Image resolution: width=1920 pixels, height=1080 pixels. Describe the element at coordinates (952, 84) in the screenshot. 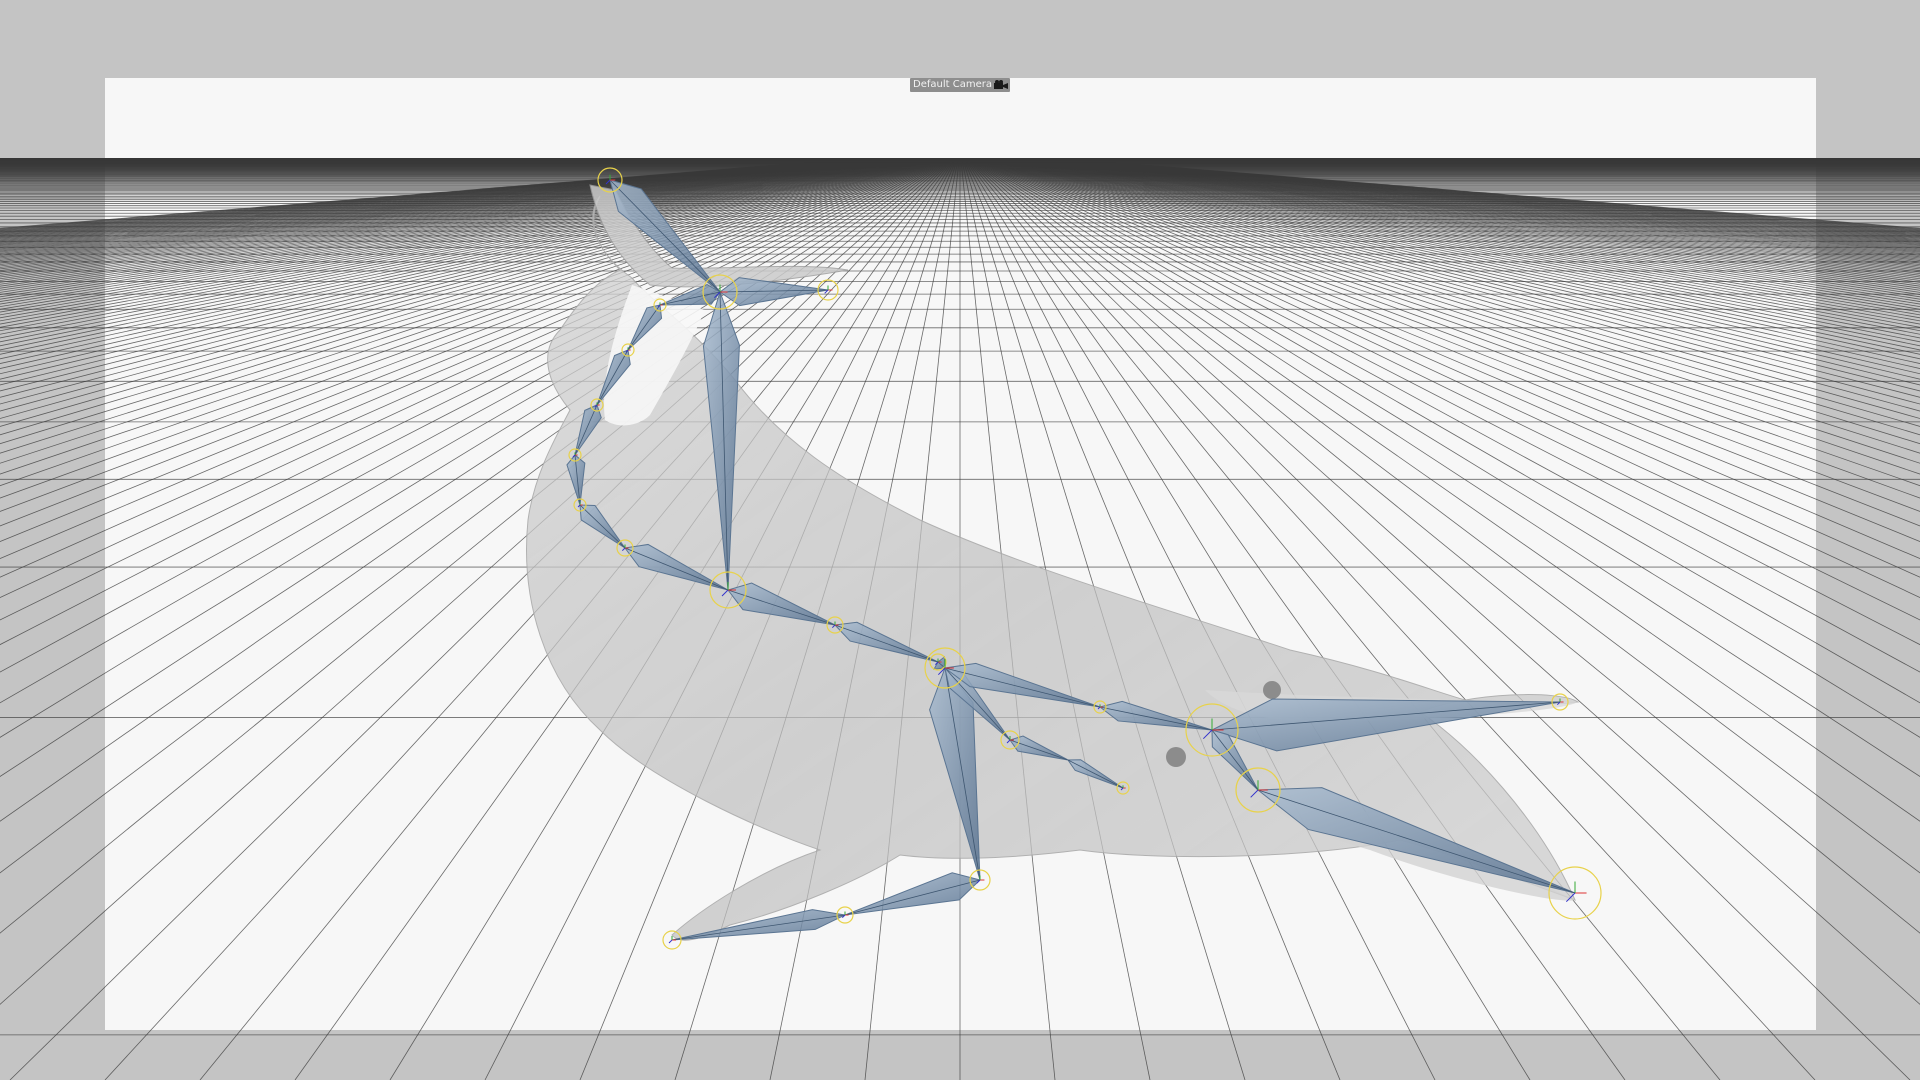

I see `camera-label-text: Default Camera` at that location.